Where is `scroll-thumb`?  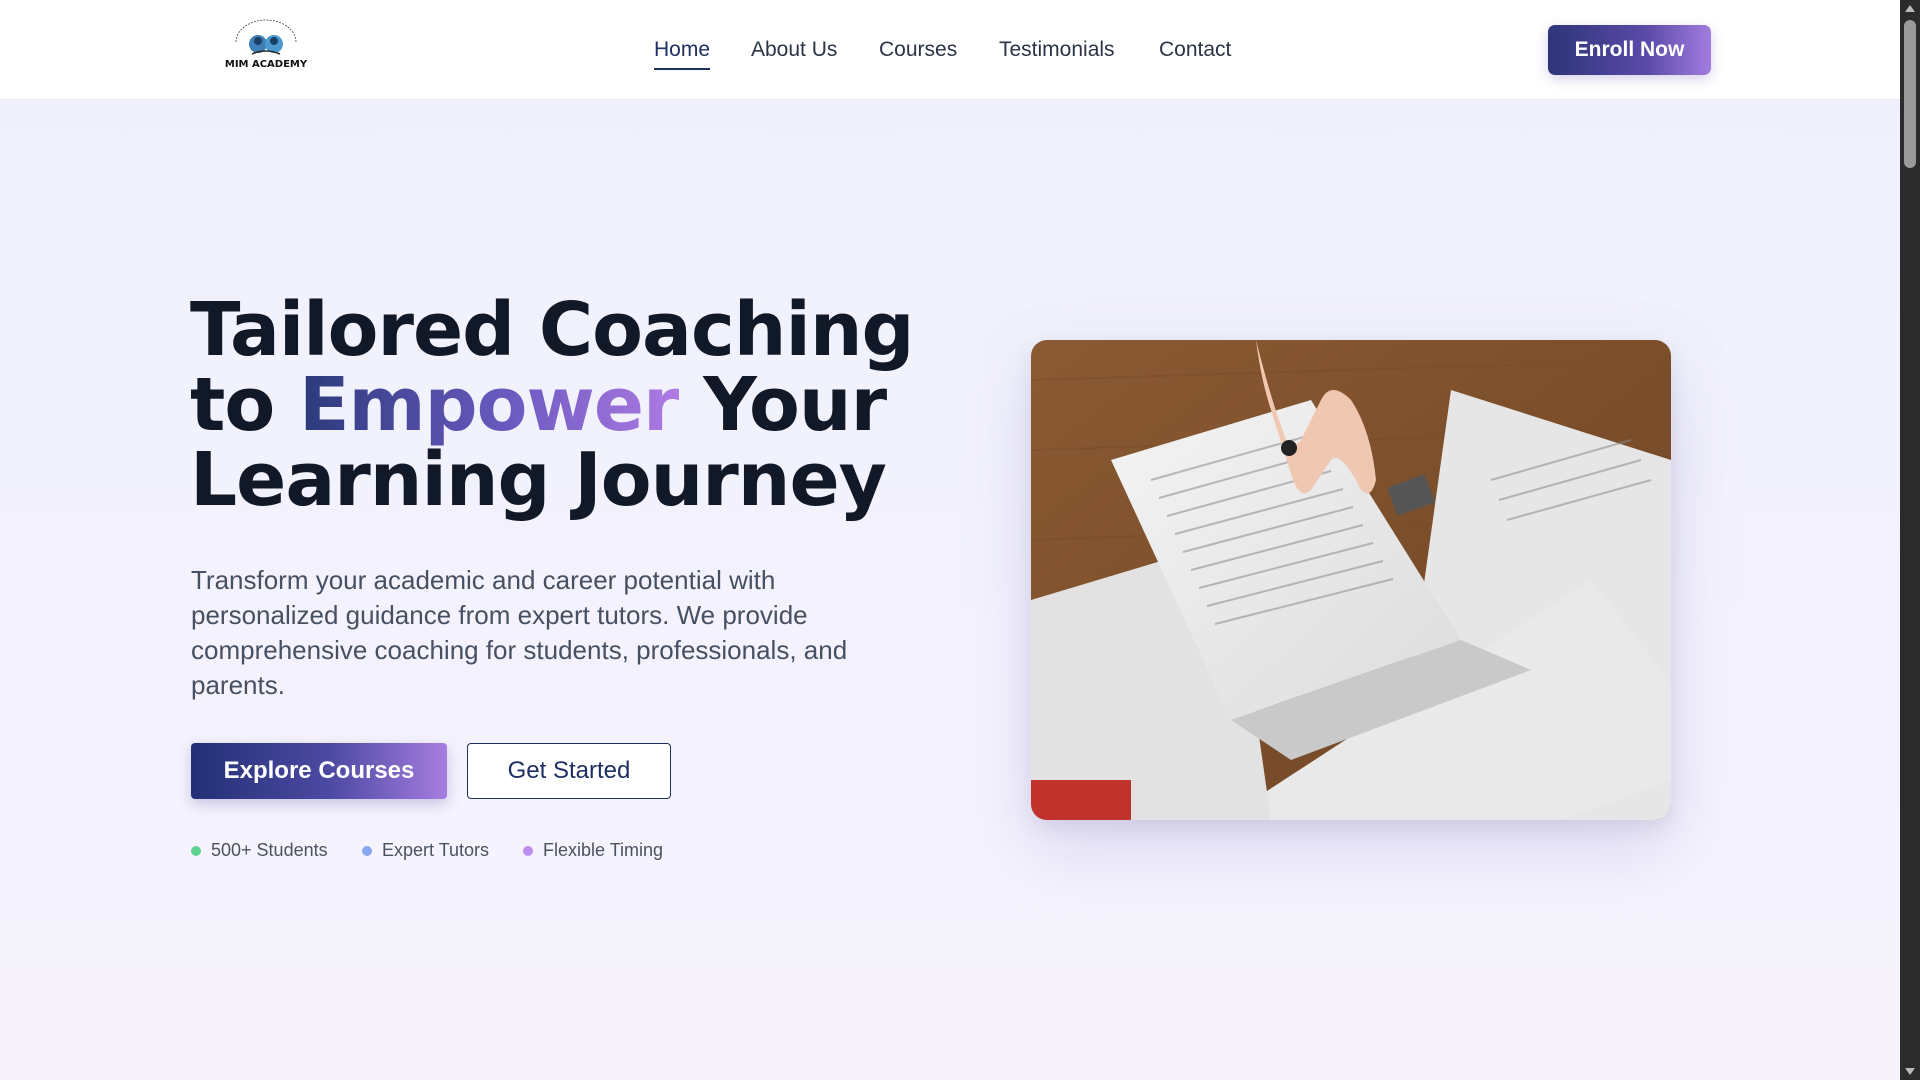
scroll-thumb is located at coordinates (1910, 94).